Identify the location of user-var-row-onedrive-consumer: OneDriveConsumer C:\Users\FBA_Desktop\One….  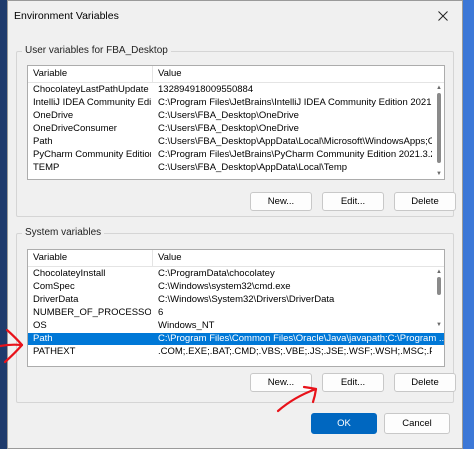
(230, 129).